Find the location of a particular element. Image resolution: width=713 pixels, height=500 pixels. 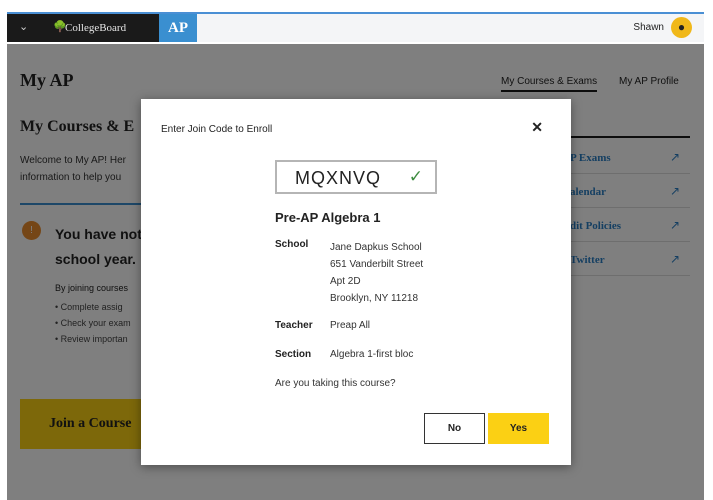

address-line: 651 Vanderbilt Street is located at coordinates (377, 264).